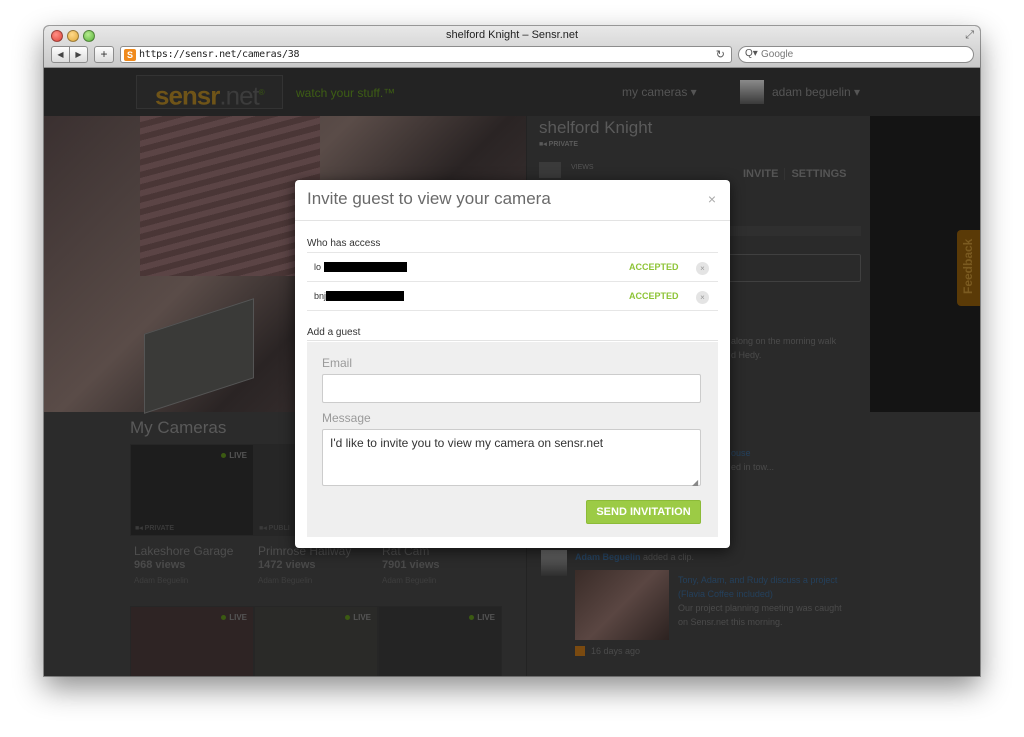 This screenshot has width=1024, height=737. I want to click on views-thumbnail, so click(550, 170).